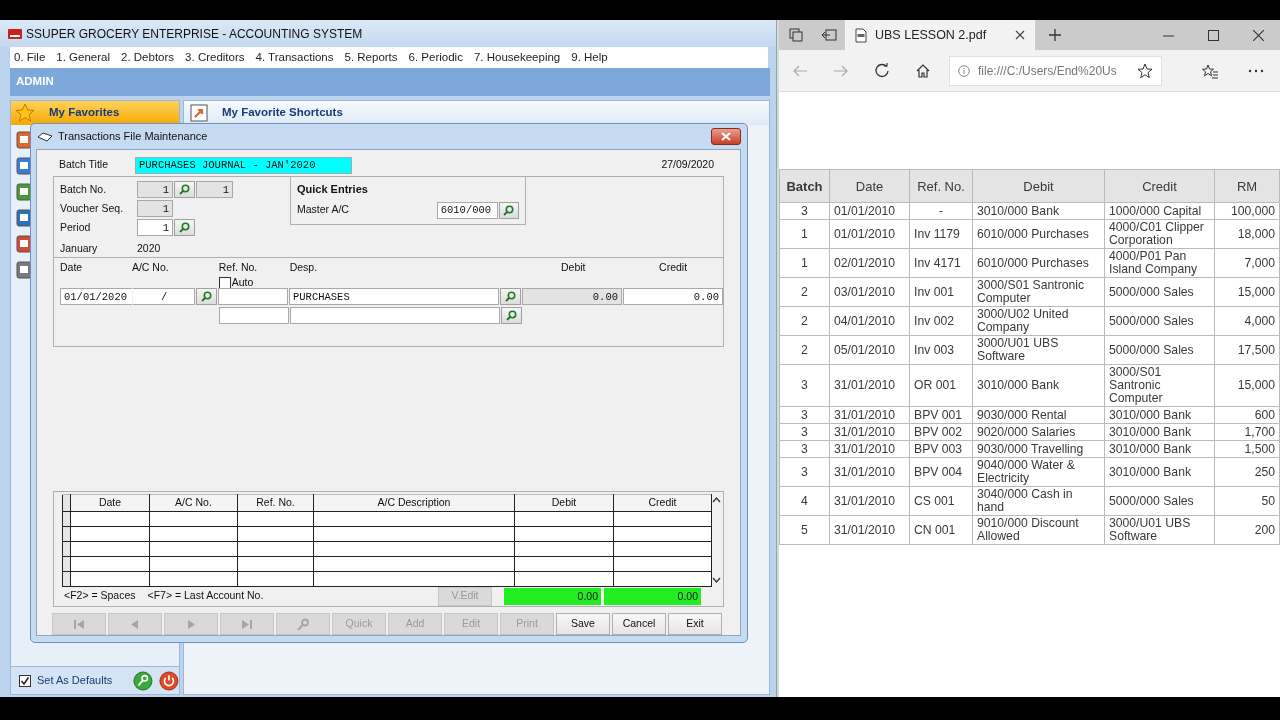 The image size is (1280, 720). What do you see at coordinates (215, 57) in the screenshot?
I see `menu-item: 3. Creditors` at bounding box center [215, 57].